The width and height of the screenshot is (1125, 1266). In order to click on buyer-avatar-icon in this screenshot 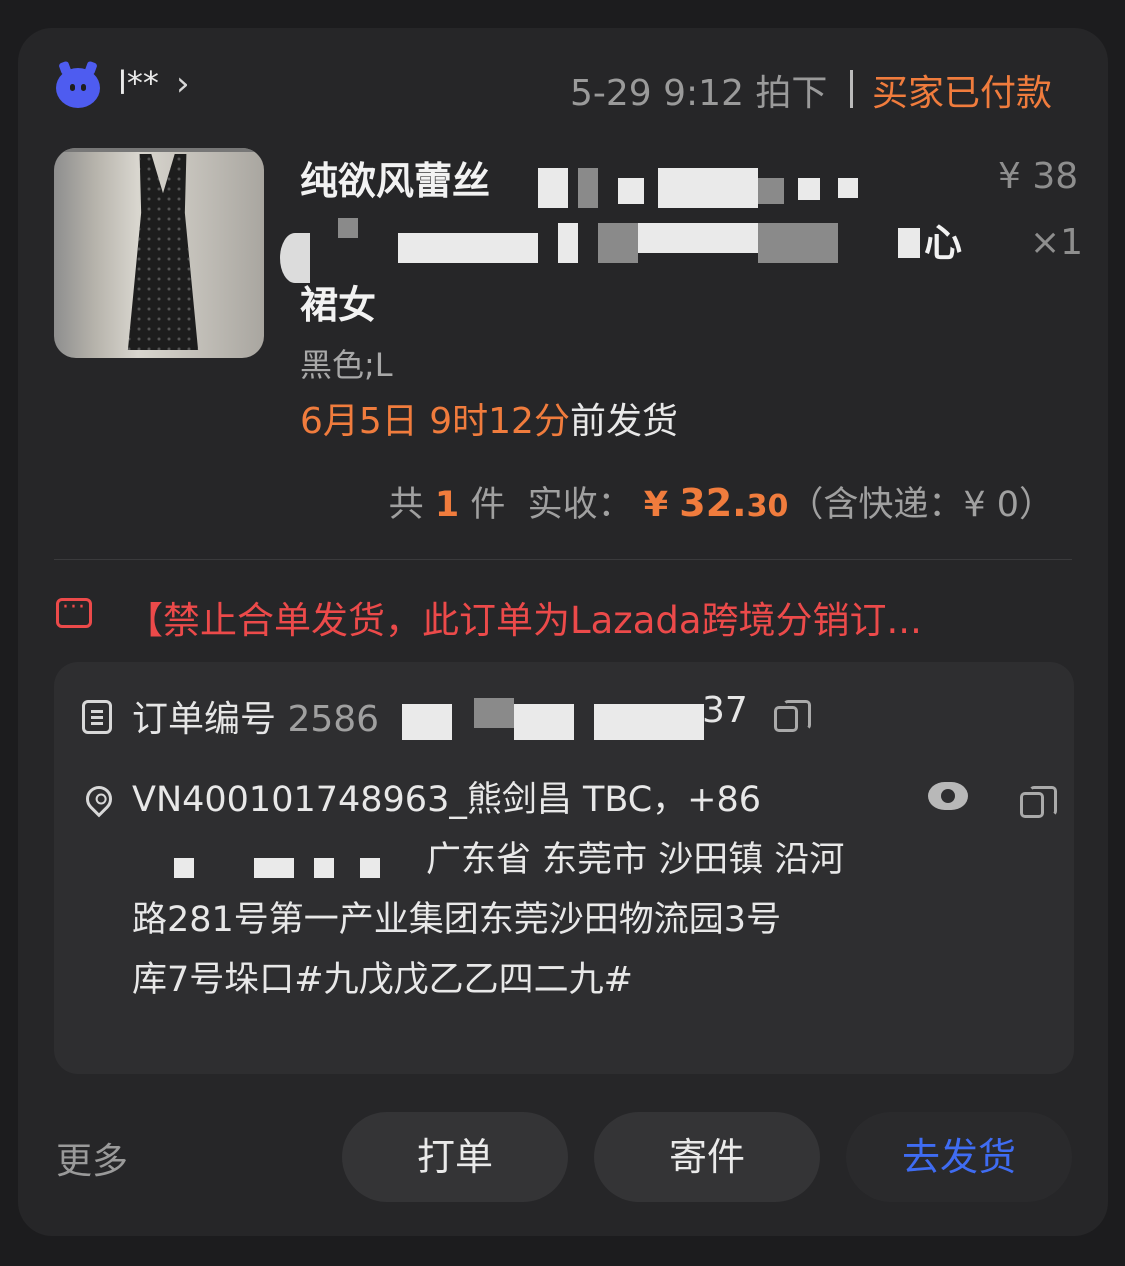, I will do `click(78, 88)`.